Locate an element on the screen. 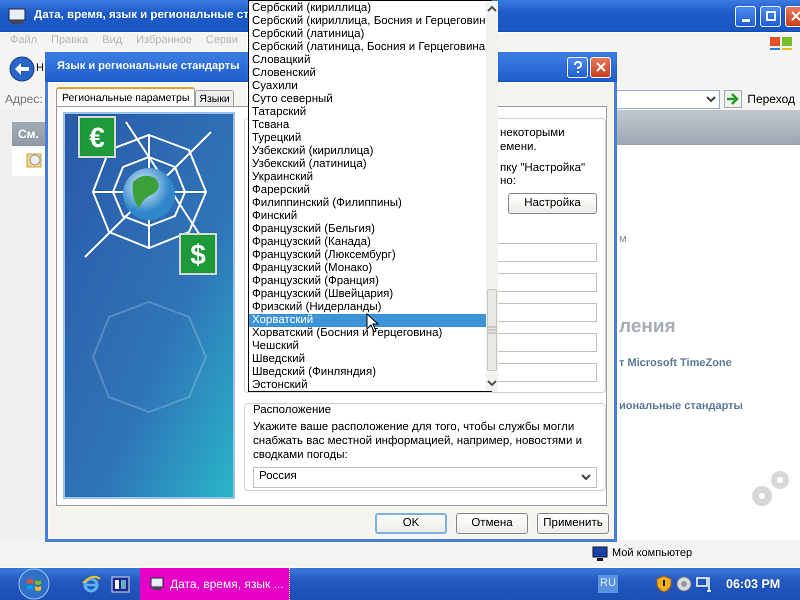  status-text: Мой компьютер is located at coordinates (652, 554).